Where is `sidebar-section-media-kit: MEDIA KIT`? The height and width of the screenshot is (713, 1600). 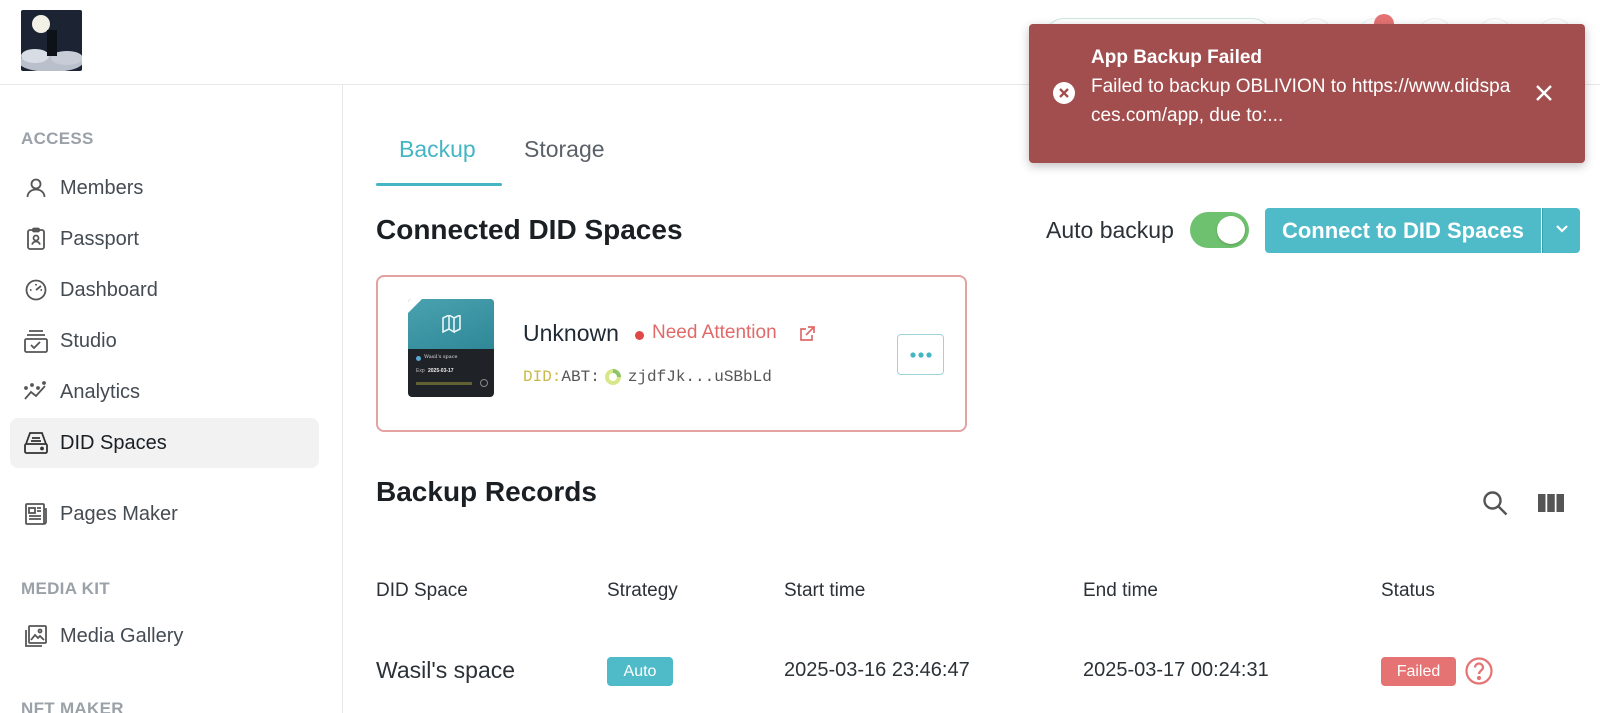
sidebar-section-media-kit: MEDIA KIT is located at coordinates (65, 588).